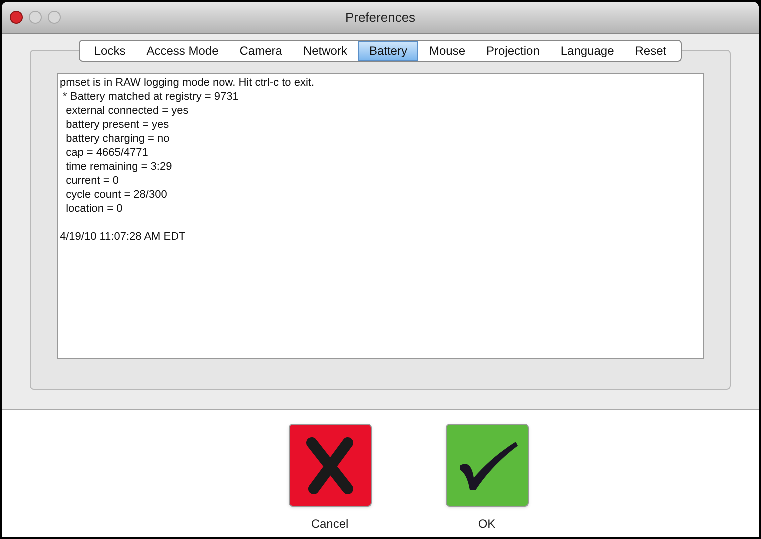 Image resolution: width=761 pixels, height=539 pixels. I want to click on tab: Projection, so click(513, 51).